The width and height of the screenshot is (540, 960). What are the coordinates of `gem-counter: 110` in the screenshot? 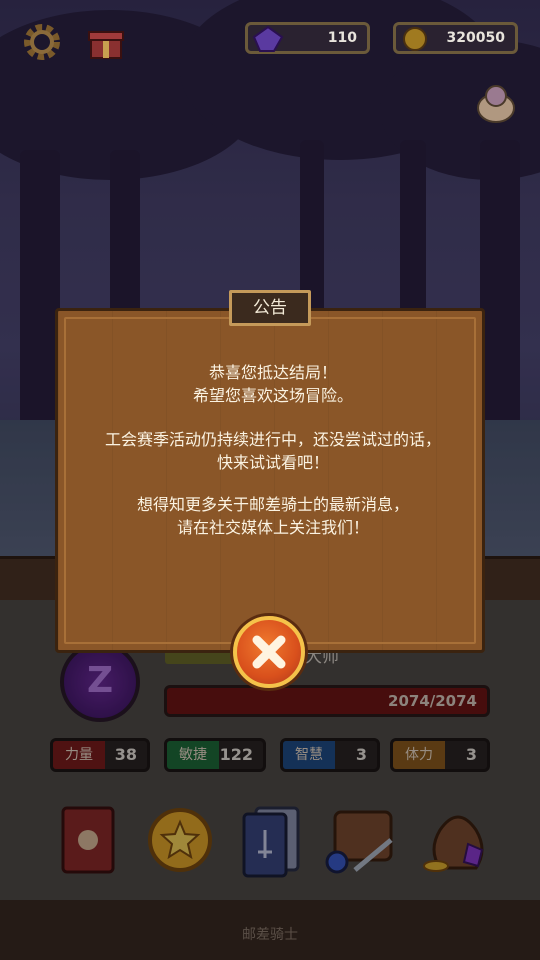 It's located at (307, 38).